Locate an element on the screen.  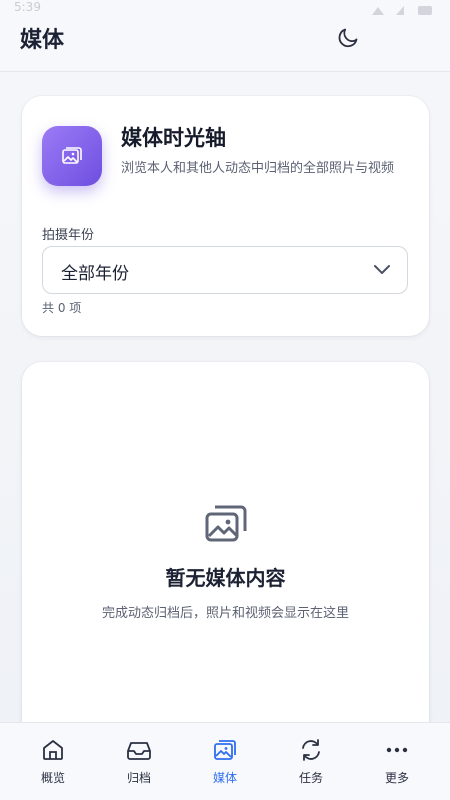
chevron-down-icon is located at coordinates (382, 269).